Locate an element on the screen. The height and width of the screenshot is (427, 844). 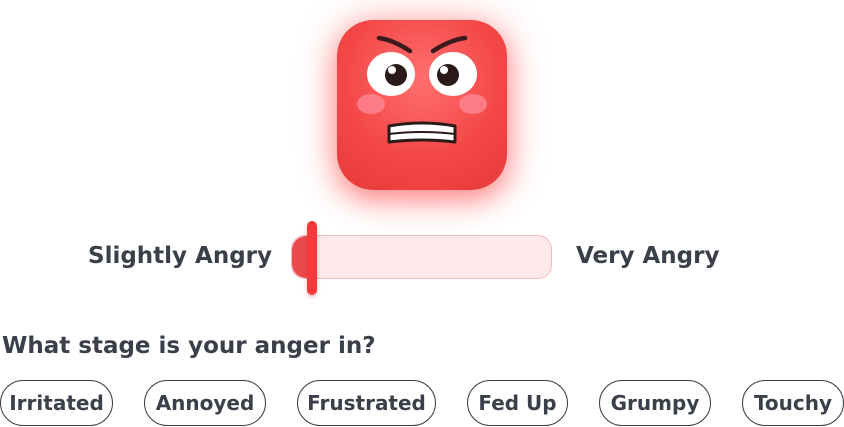
option-annoyed: Annoyed is located at coordinates (205, 403).